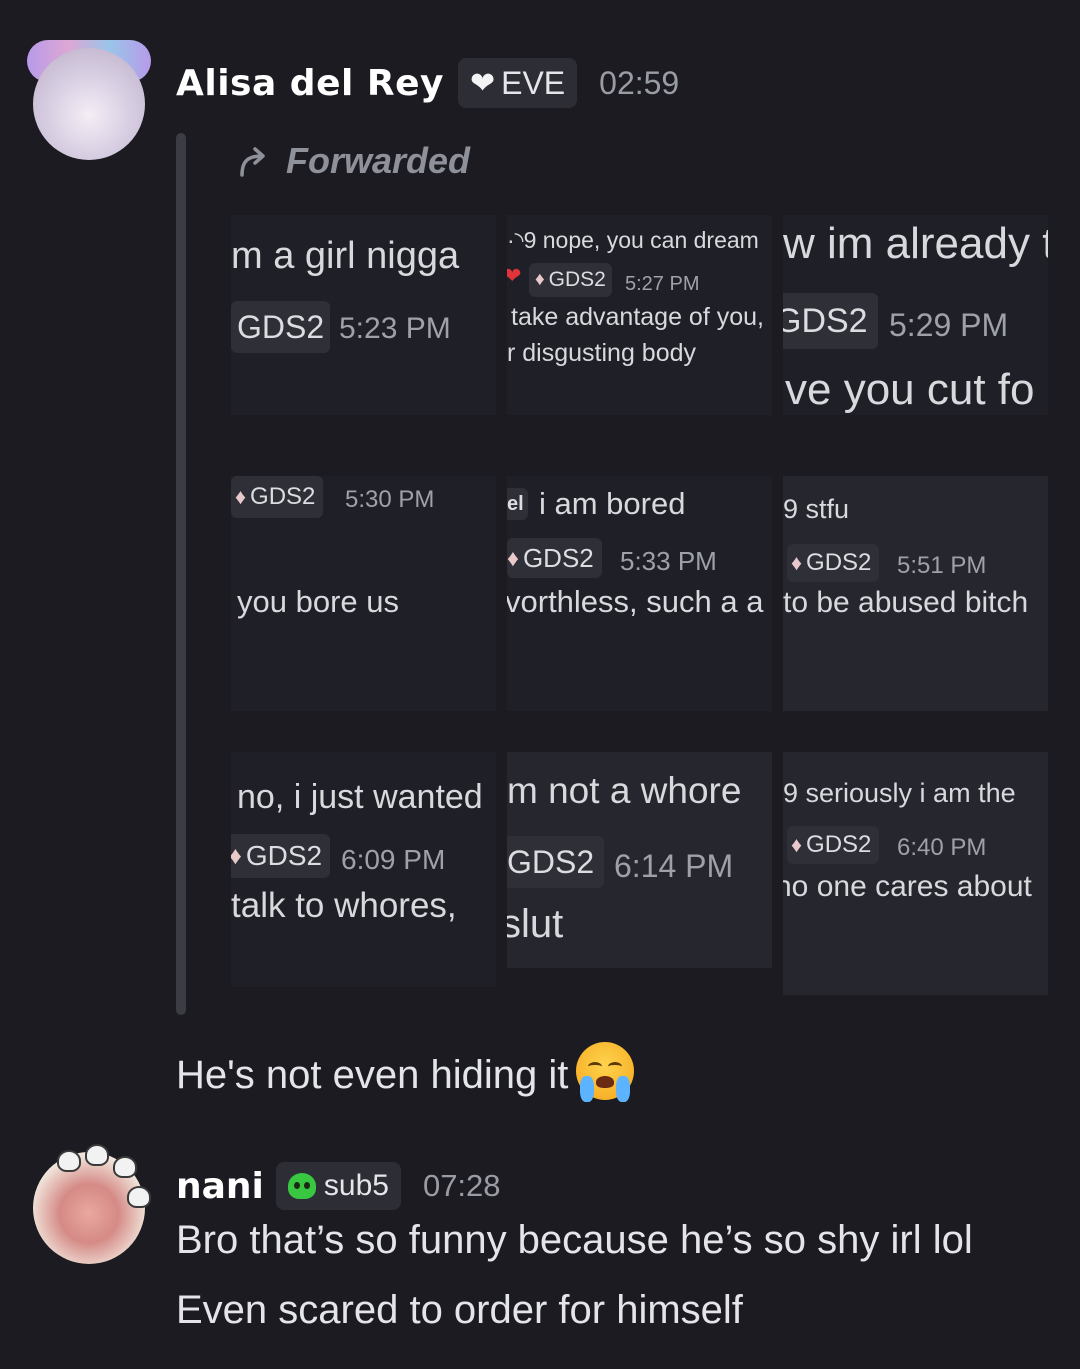  I want to click on server-tag: ❤ EVE, so click(517, 83).